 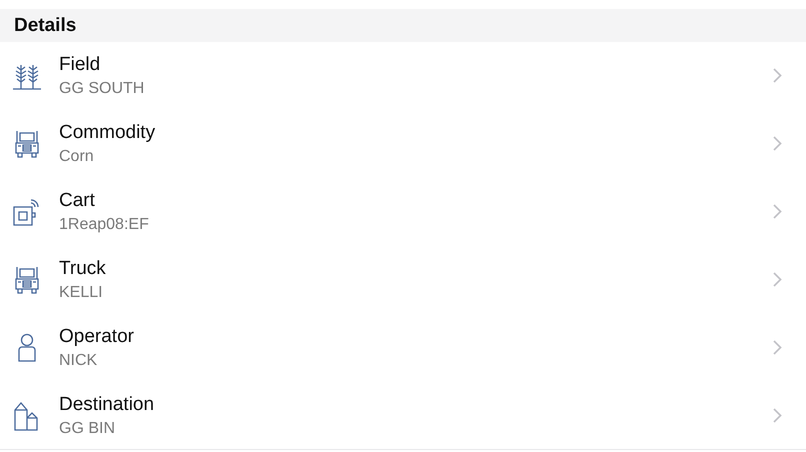 I want to click on item-label: Destination, so click(x=107, y=405).